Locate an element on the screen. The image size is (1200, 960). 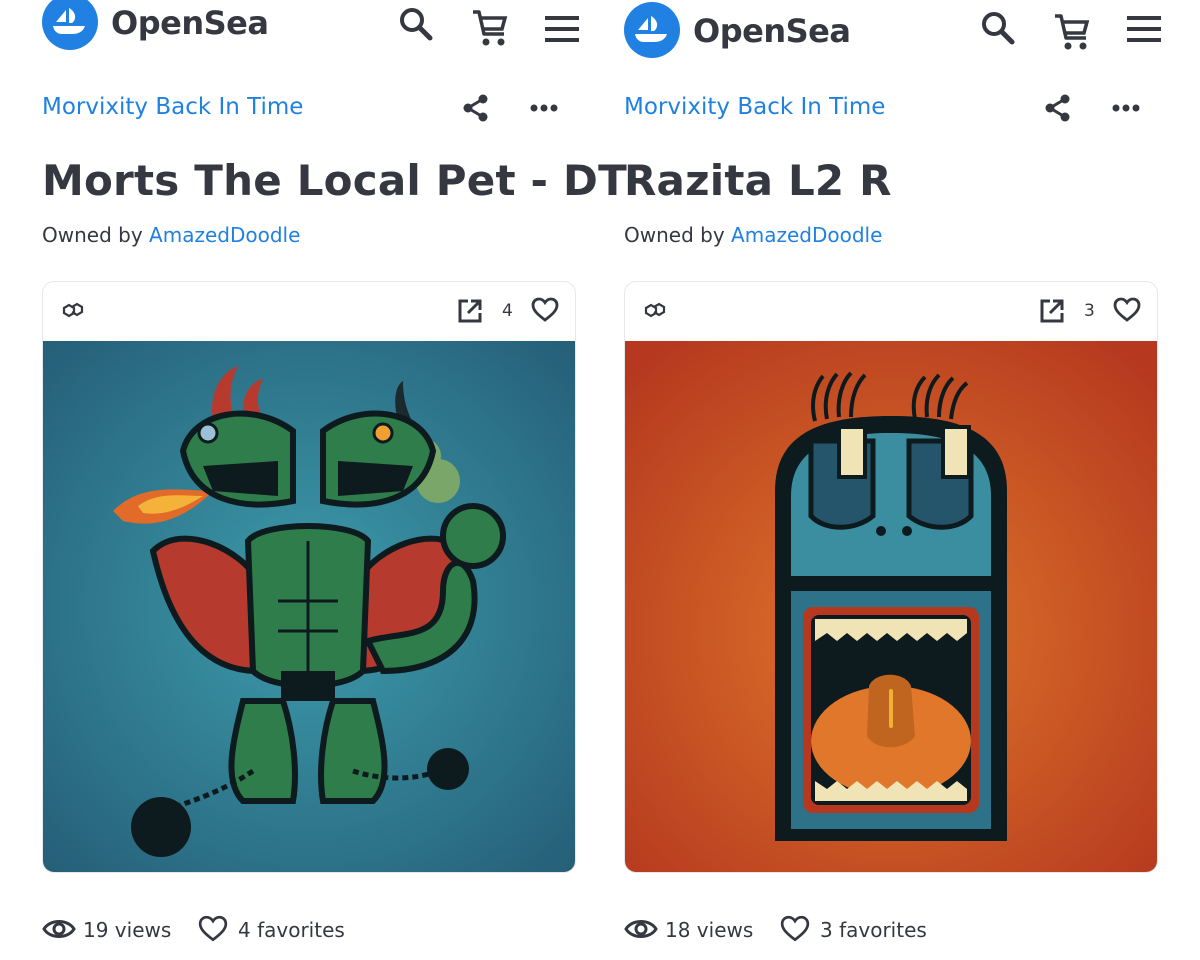
item-title: Morts The Local Pet - DT is located at coordinates (334, 180).